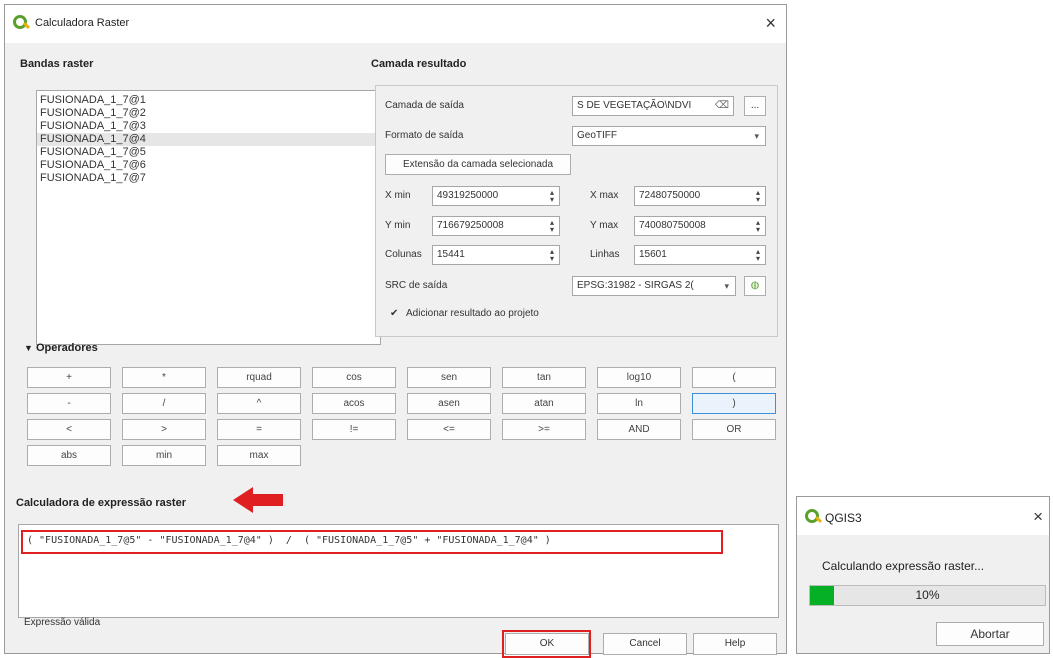 This screenshot has width=1053, height=658. I want to click on progress-titlebar: QGIS3 ×, so click(923, 516).